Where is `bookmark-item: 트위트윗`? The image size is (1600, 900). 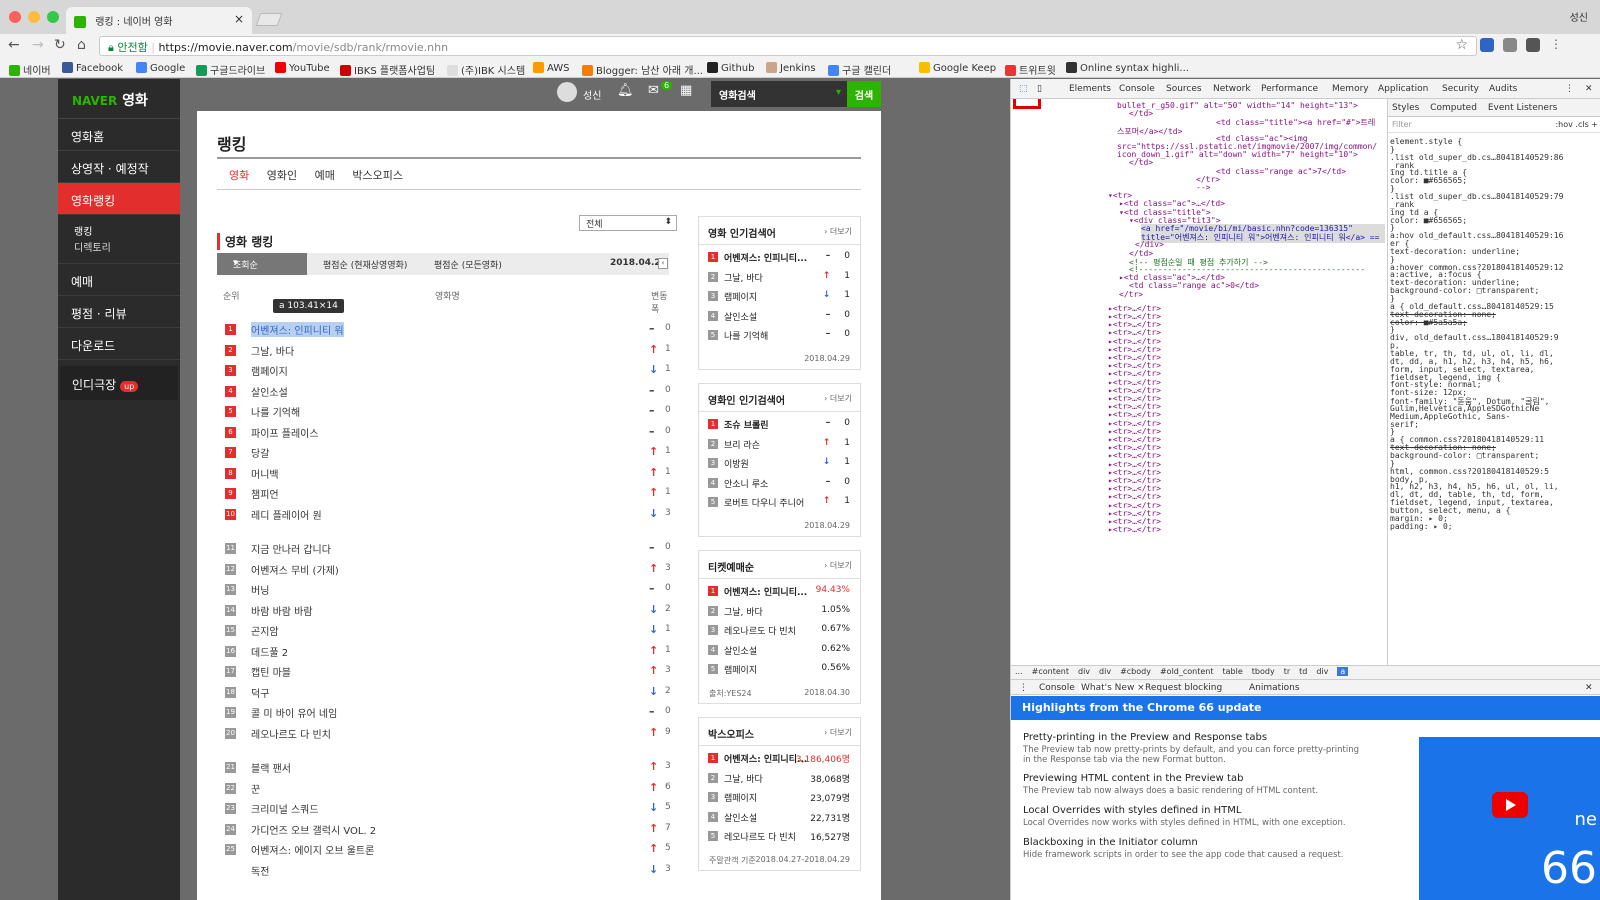
bookmark-item: 트위트윗 is located at coordinates (1030, 69).